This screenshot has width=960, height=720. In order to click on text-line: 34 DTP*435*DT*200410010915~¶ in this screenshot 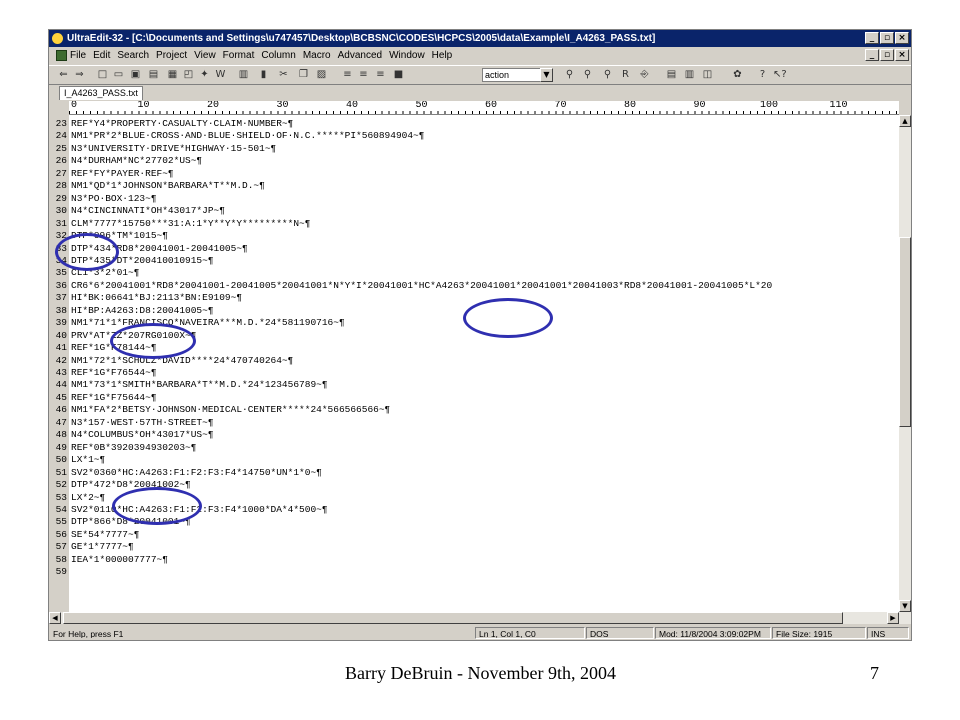, I will do `click(131, 261)`.